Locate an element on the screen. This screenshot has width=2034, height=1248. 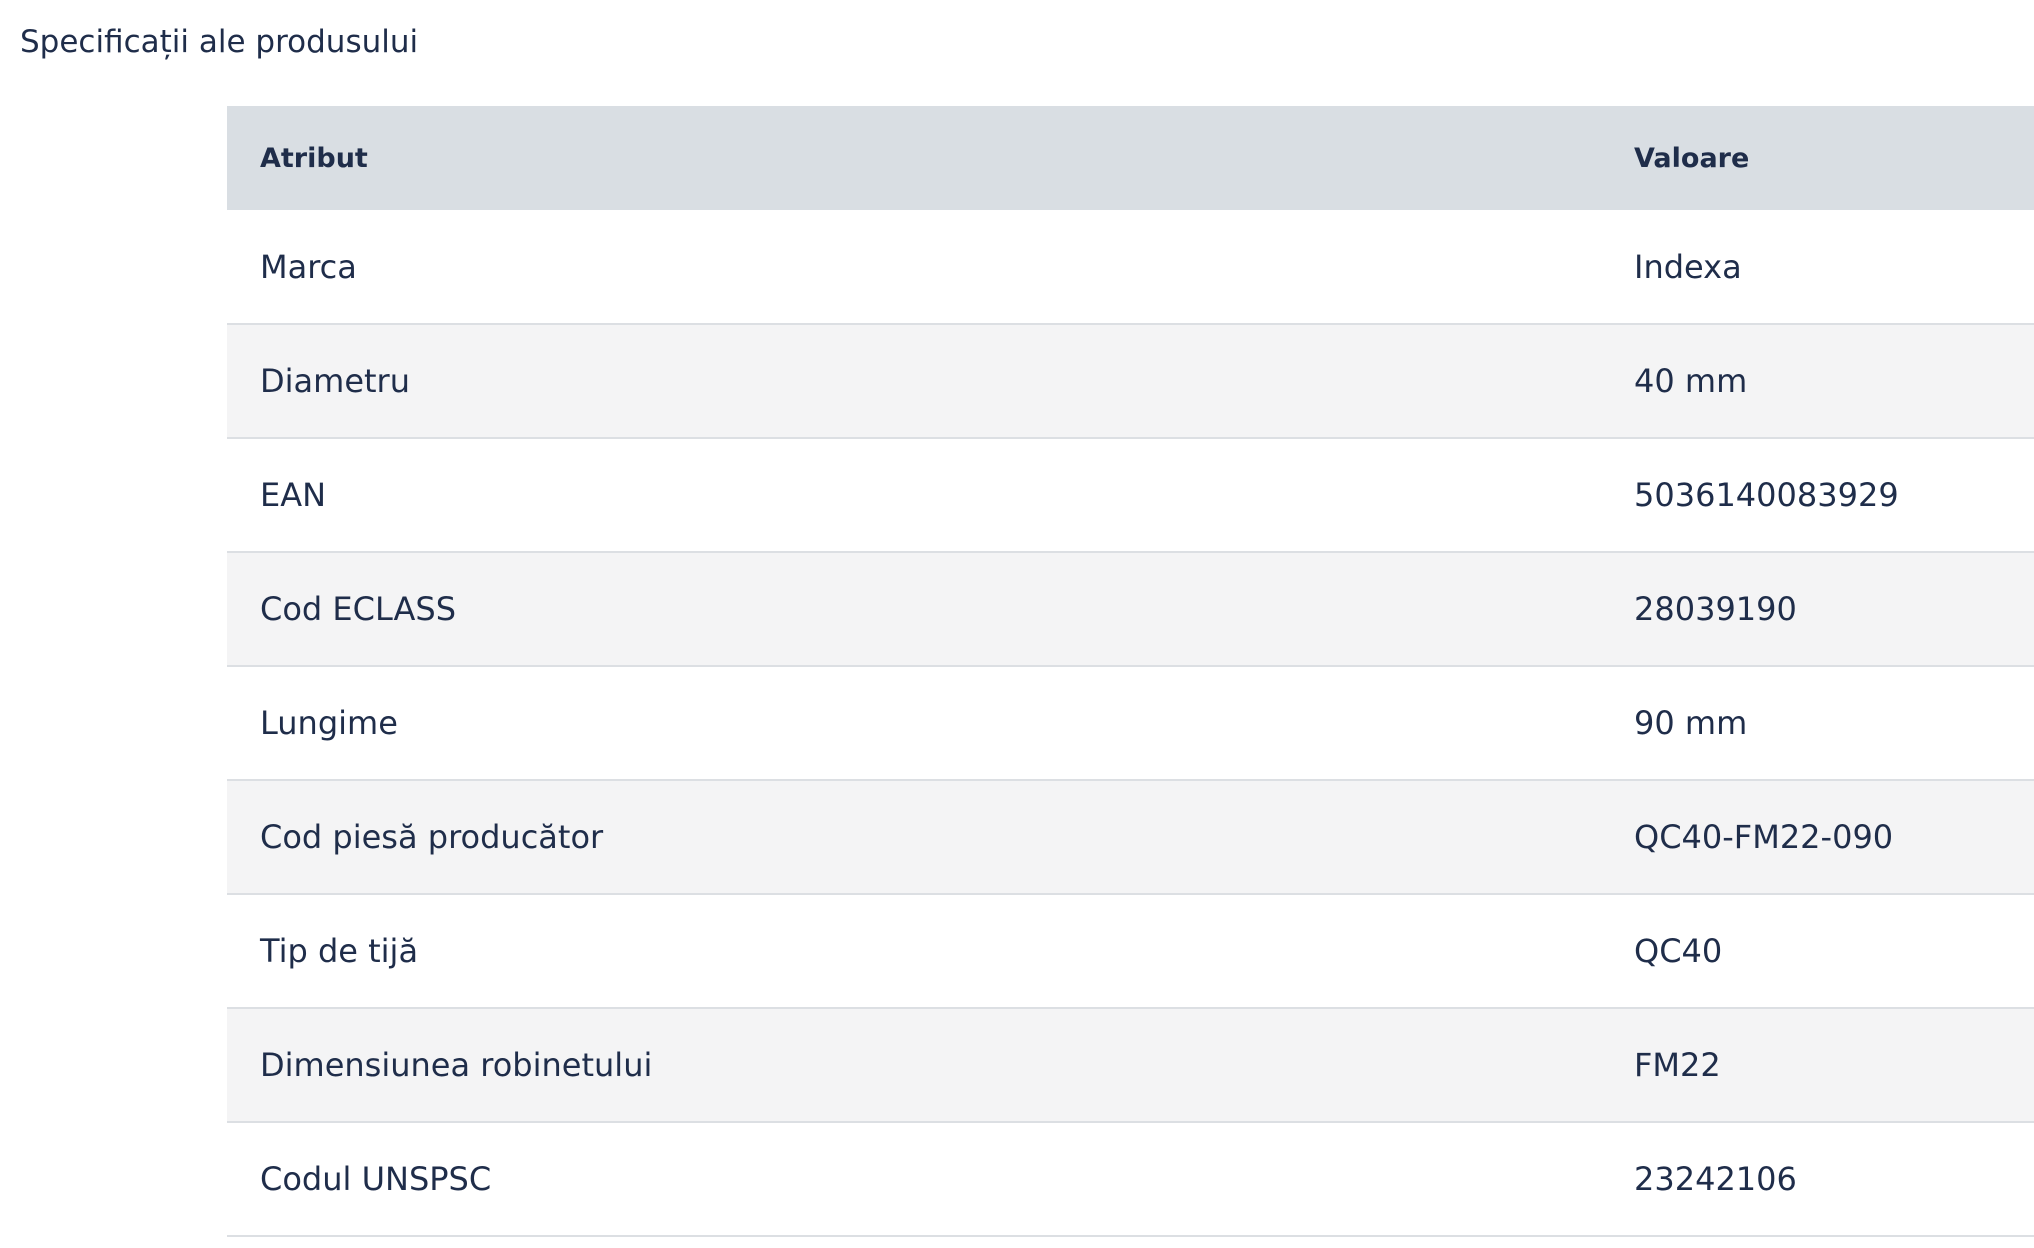
attribute-cell: Codul UNSPSC is located at coordinates (376, 1179).